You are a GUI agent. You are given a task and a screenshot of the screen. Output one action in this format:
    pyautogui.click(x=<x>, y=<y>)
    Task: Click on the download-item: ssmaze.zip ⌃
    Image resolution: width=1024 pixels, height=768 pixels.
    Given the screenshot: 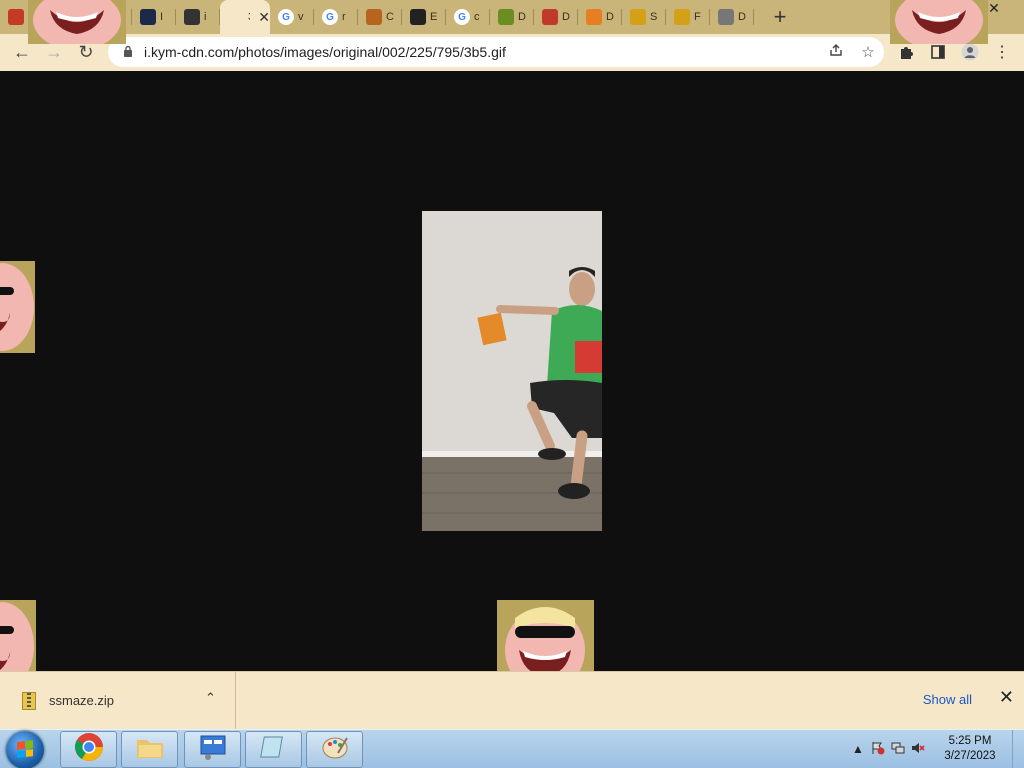 What is the action you would take?
    pyautogui.click(x=118, y=701)
    